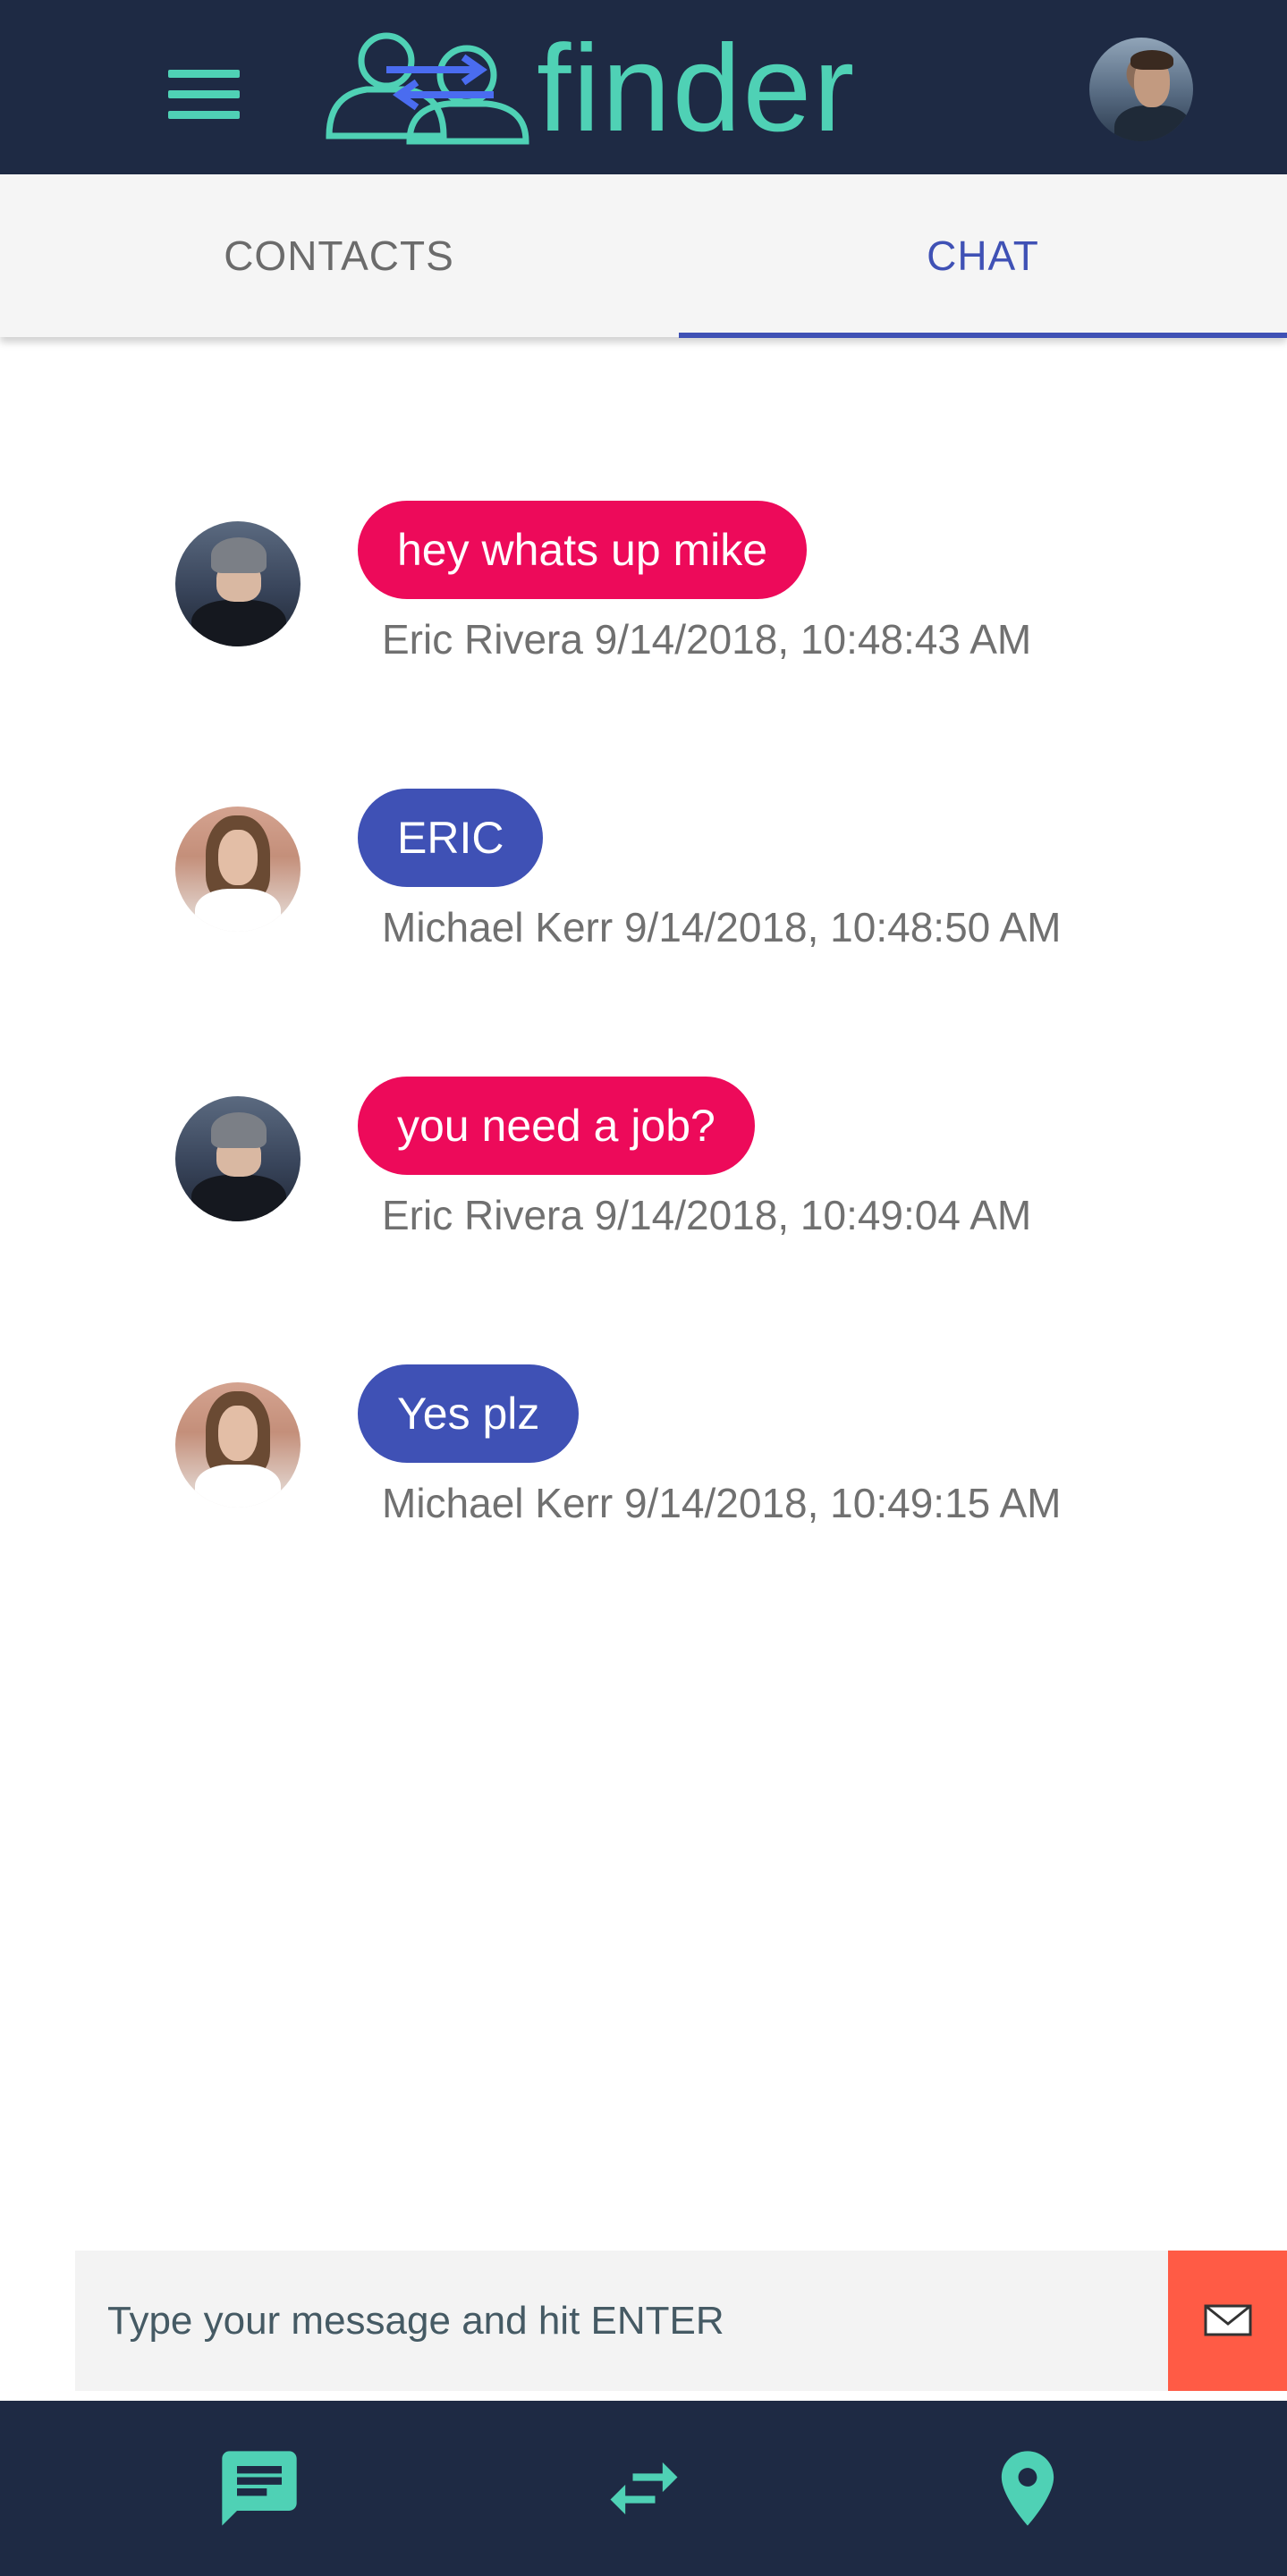 Image resolution: width=1287 pixels, height=2576 pixels. I want to click on swap-arrows-icon, so click(644, 2488).